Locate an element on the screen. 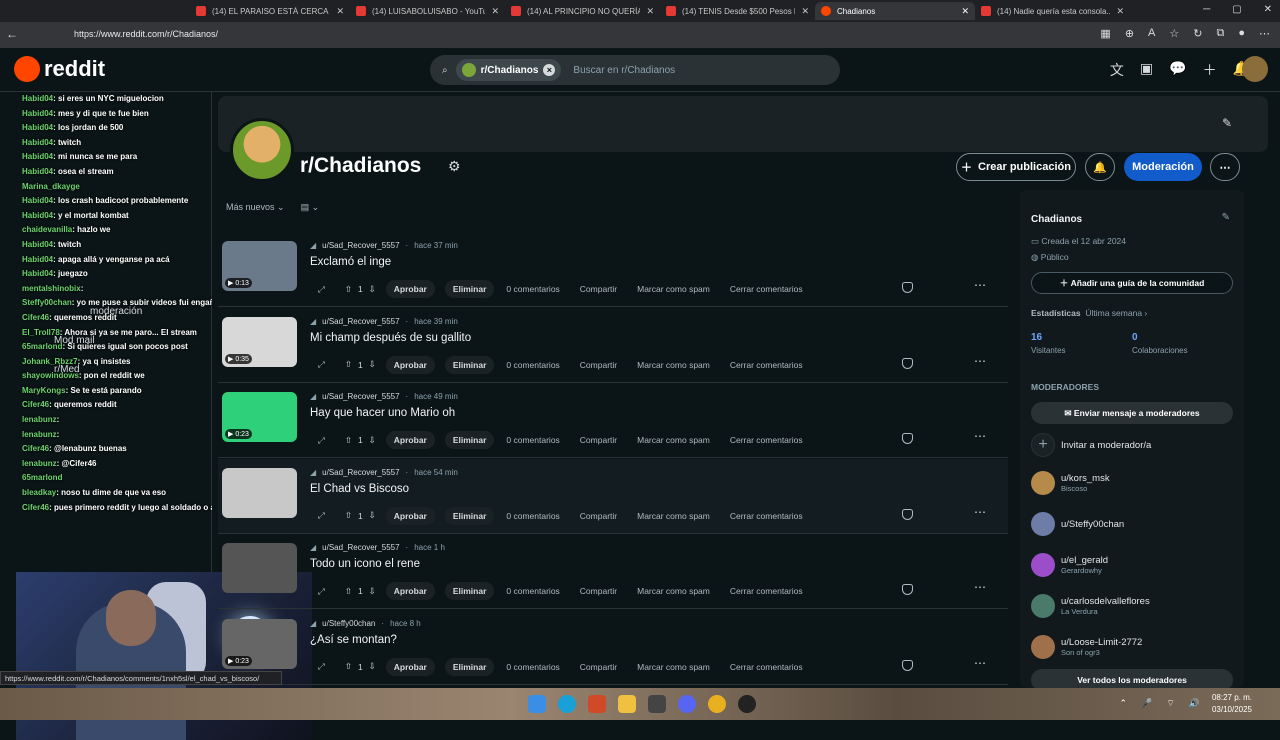  post-thumbnail: ▶ 0:35 is located at coordinates (259, 341).